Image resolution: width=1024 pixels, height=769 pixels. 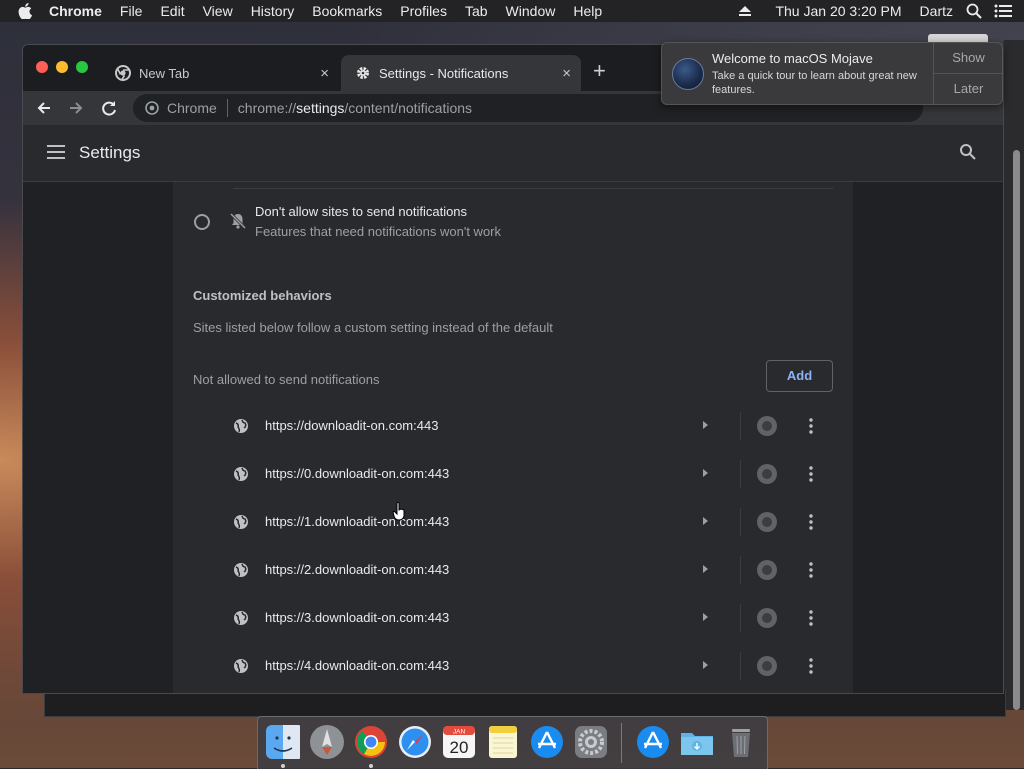 What do you see at coordinates (56, 152) in the screenshot?
I see `hamburger-menu-icon` at bounding box center [56, 152].